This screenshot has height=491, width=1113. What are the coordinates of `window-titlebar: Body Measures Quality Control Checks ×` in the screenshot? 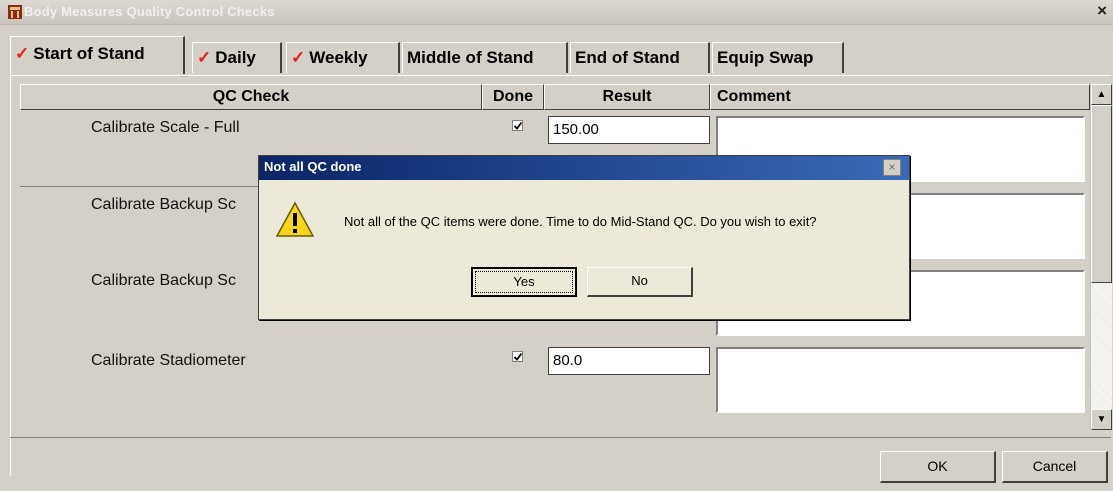 It's located at (556, 12).